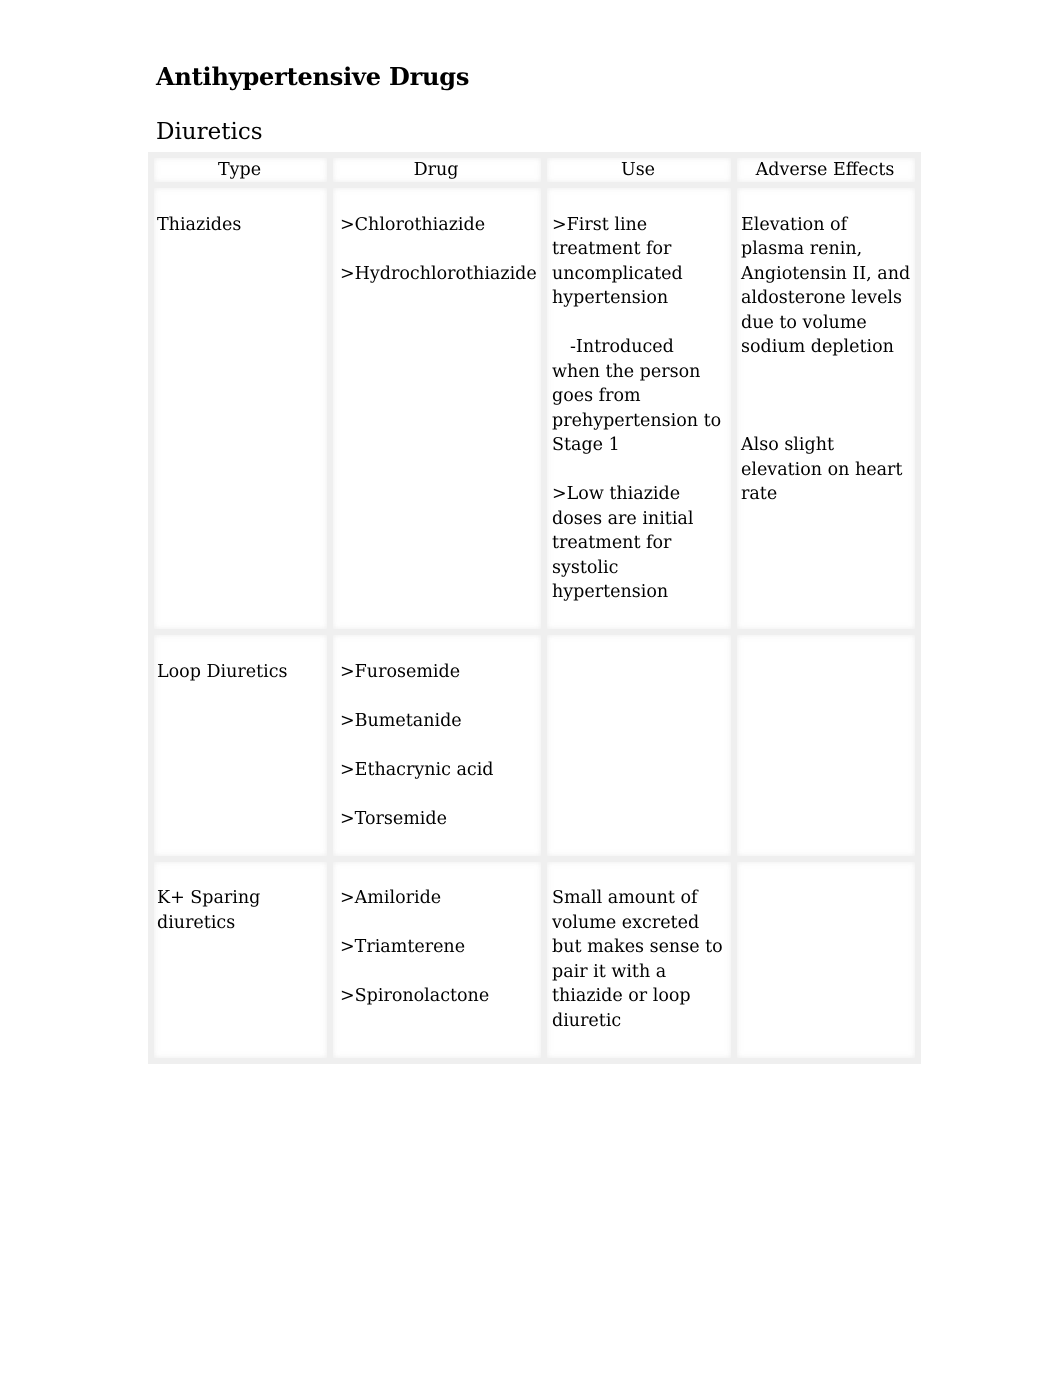 This screenshot has height=1377, width=1062. Describe the element at coordinates (393, 818) in the screenshot. I see `drug-item: >Torsemide` at that location.